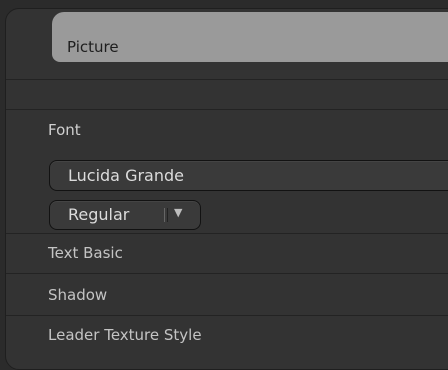 The image size is (448, 370). Describe the element at coordinates (93, 47) in the screenshot. I see `picture-label: Picture` at that location.